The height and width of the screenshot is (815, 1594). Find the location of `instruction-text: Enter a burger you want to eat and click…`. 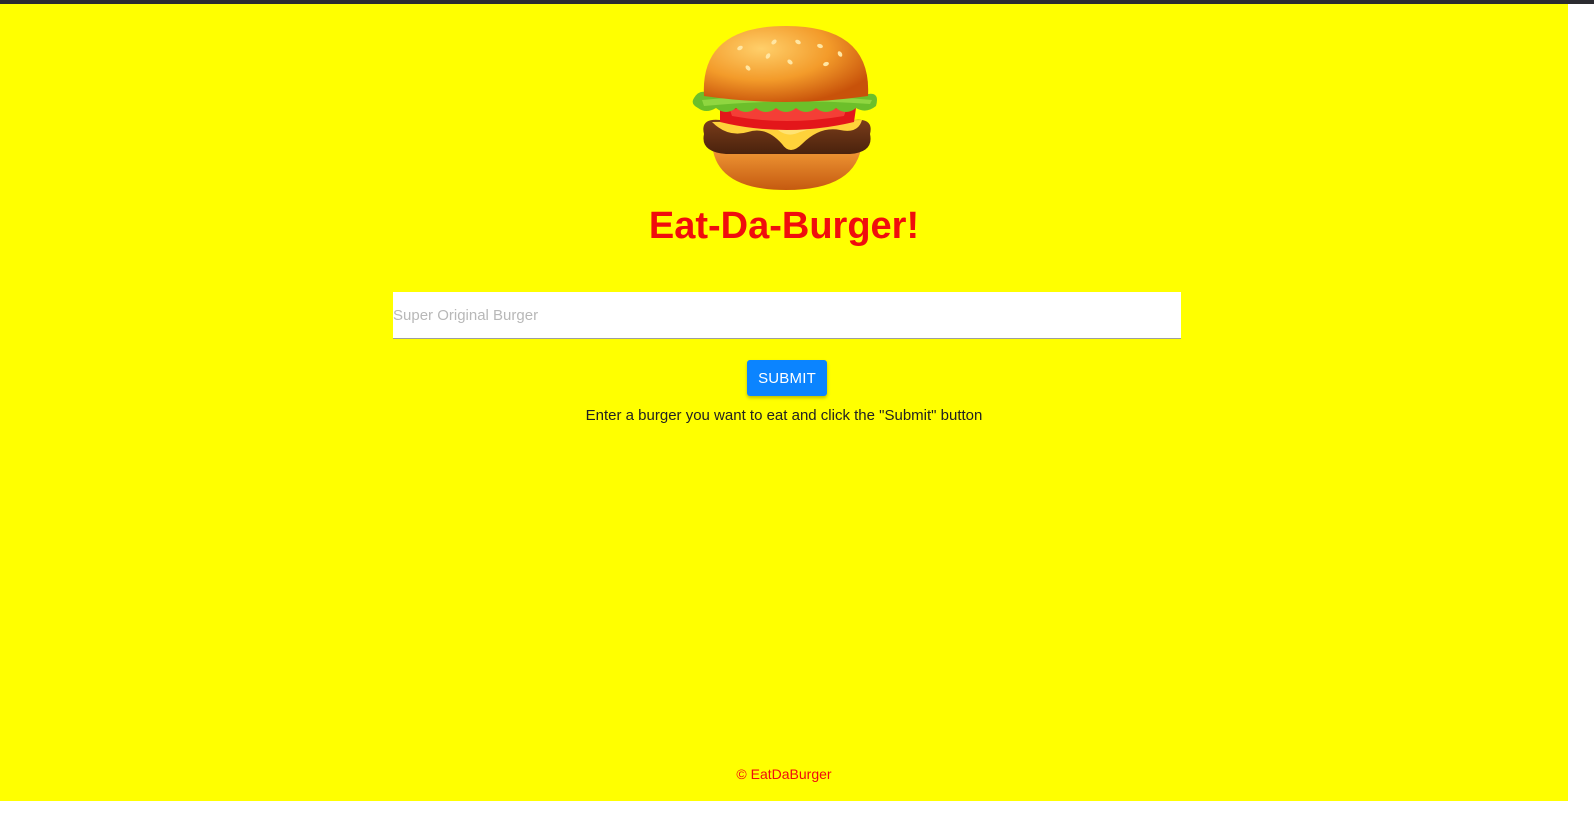

instruction-text: Enter a burger you want to eat and click… is located at coordinates (784, 415).